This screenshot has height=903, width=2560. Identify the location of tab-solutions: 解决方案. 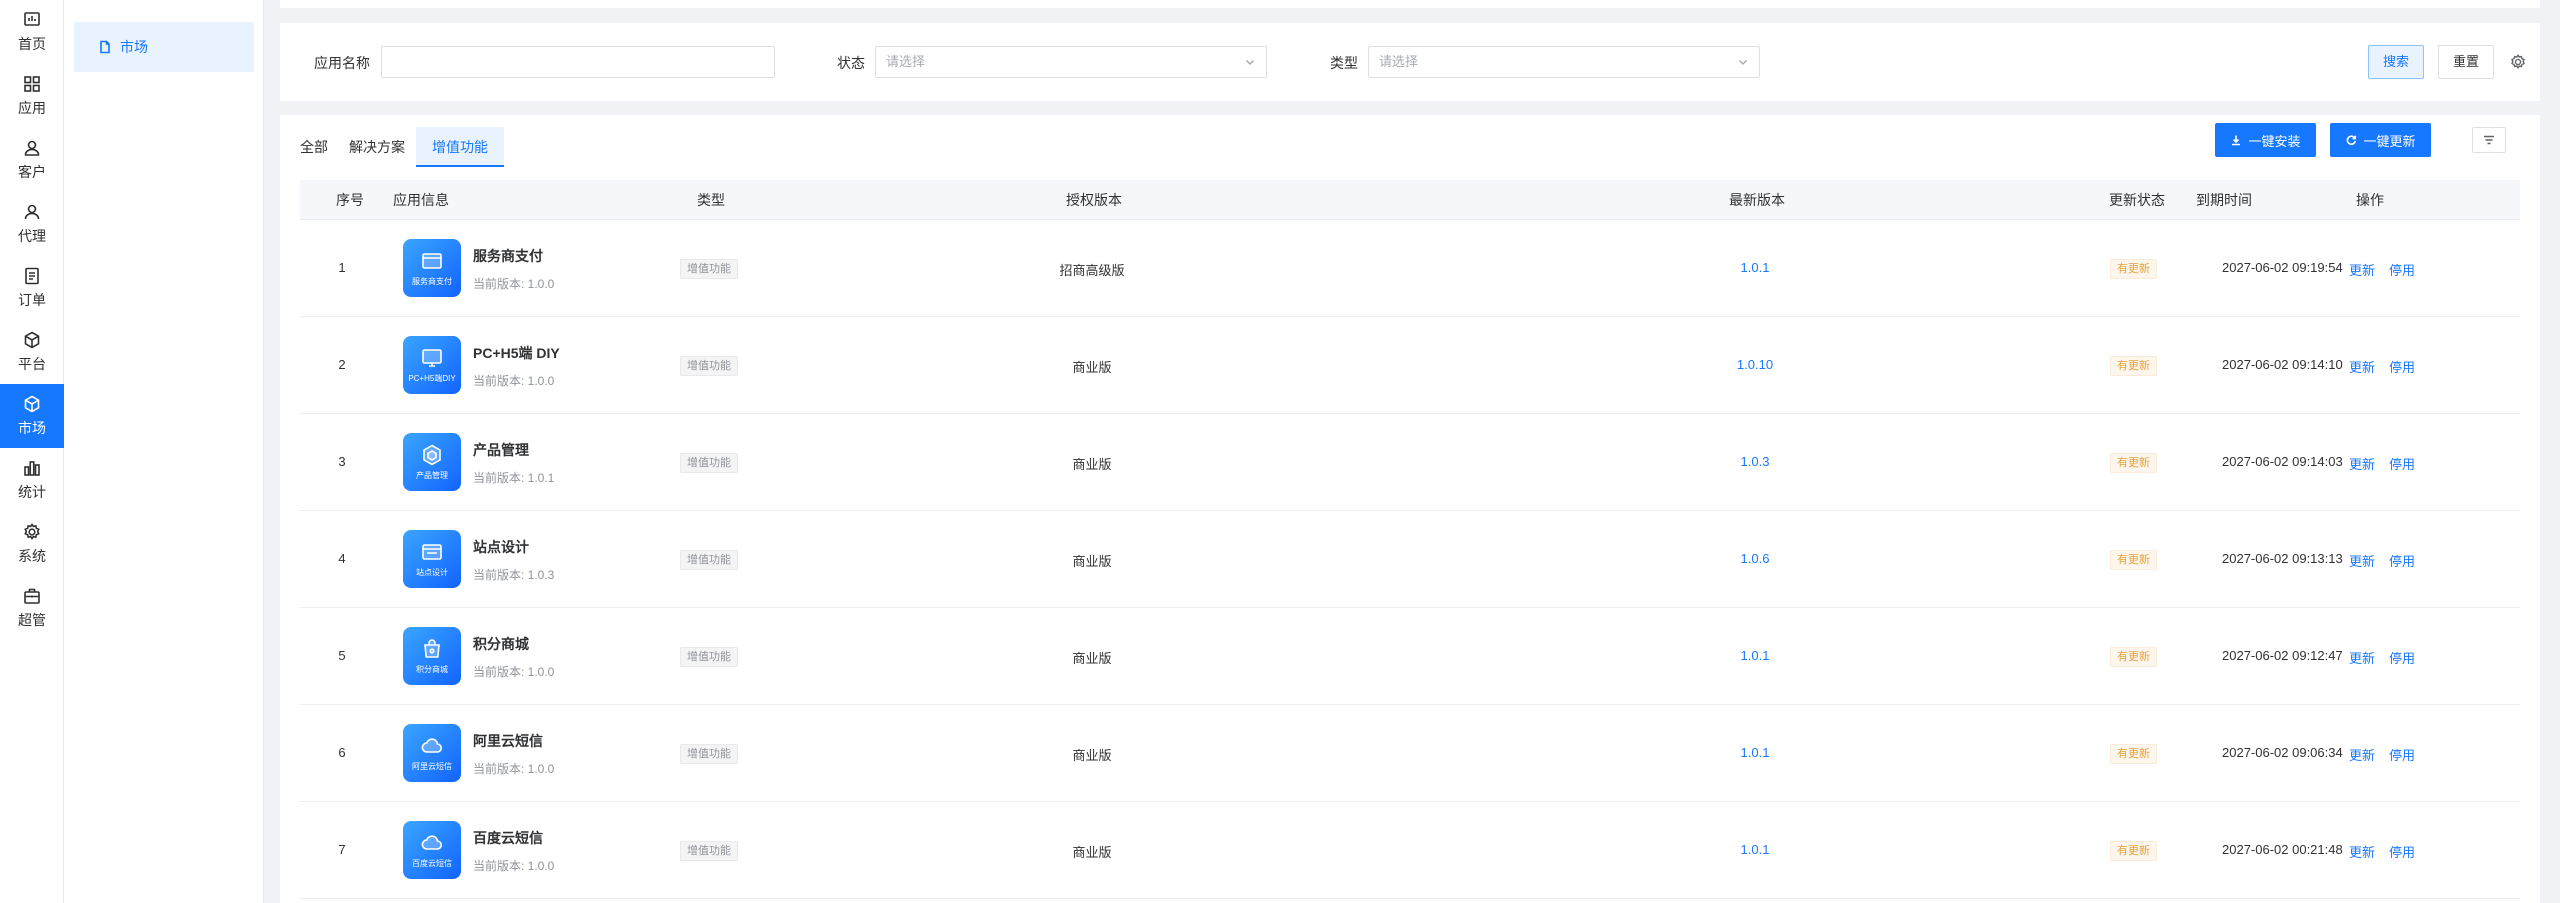
(377, 147).